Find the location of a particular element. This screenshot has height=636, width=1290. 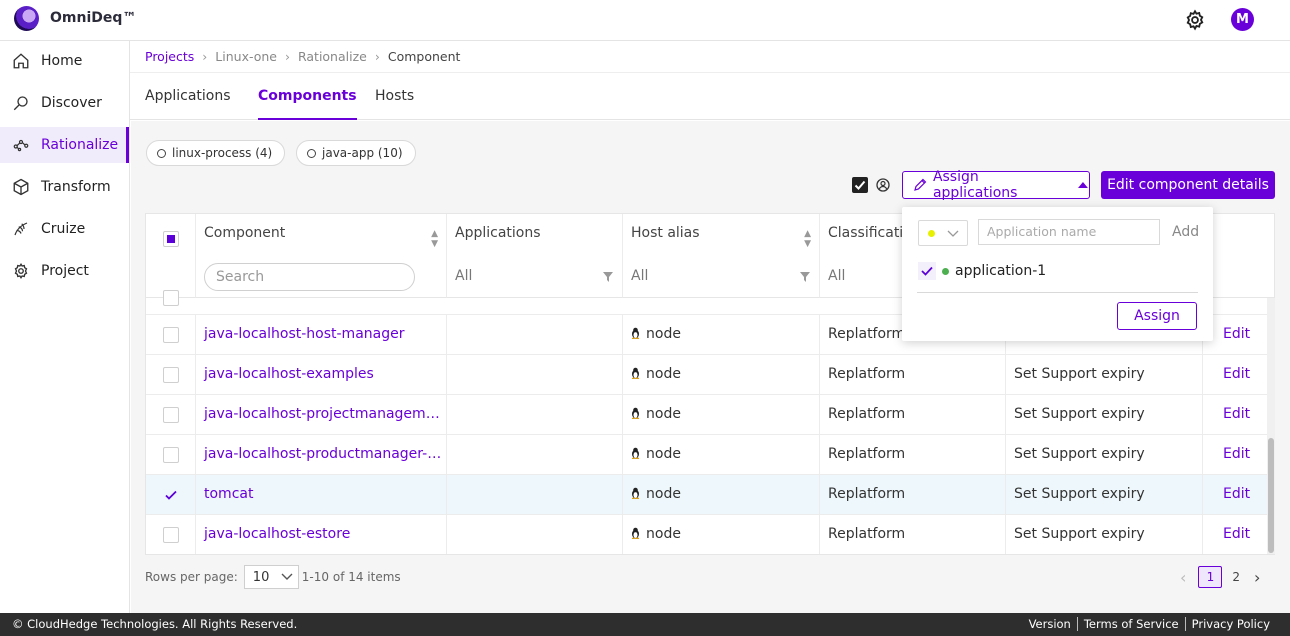

footer-link-version: Version is located at coordinates (1050, 624).